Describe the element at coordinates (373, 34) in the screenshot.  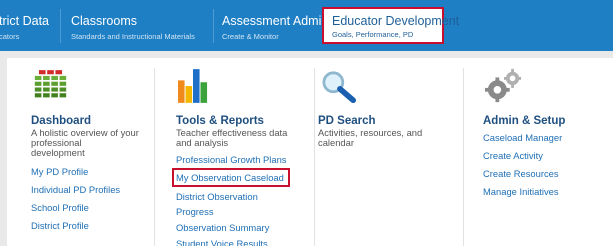
I see `nav-item-subtitle: Goals, Performance, PD` at that location.